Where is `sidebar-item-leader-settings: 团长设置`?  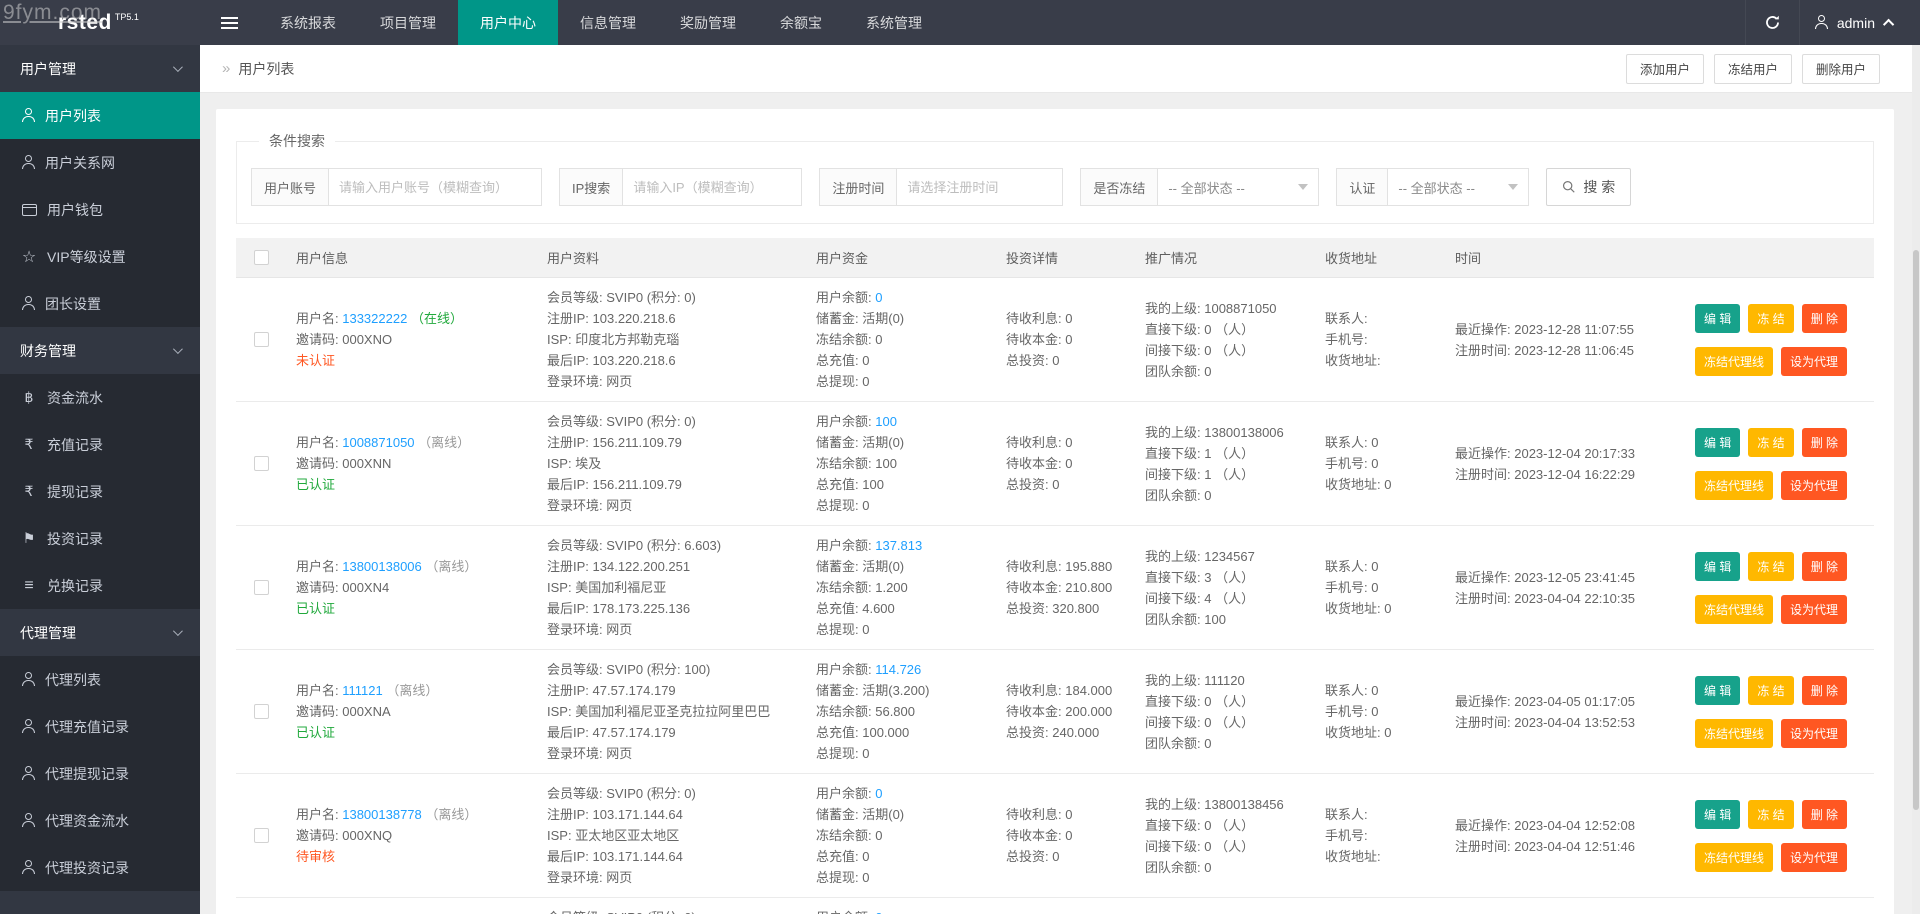
sidebar-item-leader-settings: 团长设置 is located at coordinates (100, 303).